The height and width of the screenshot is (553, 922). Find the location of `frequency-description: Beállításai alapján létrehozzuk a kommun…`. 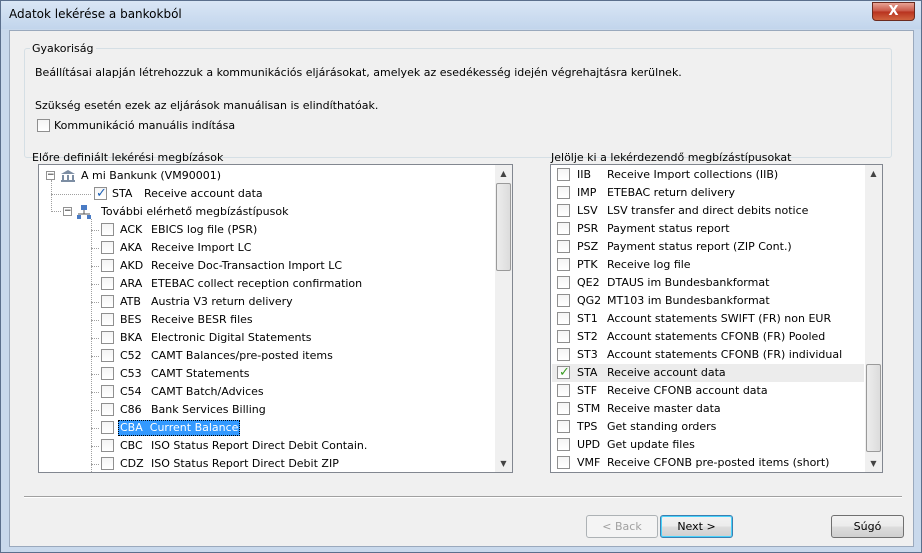

frequency-description: Beállításai alapján létrehozzuk a kommun… is located at coordinates (358, 72).